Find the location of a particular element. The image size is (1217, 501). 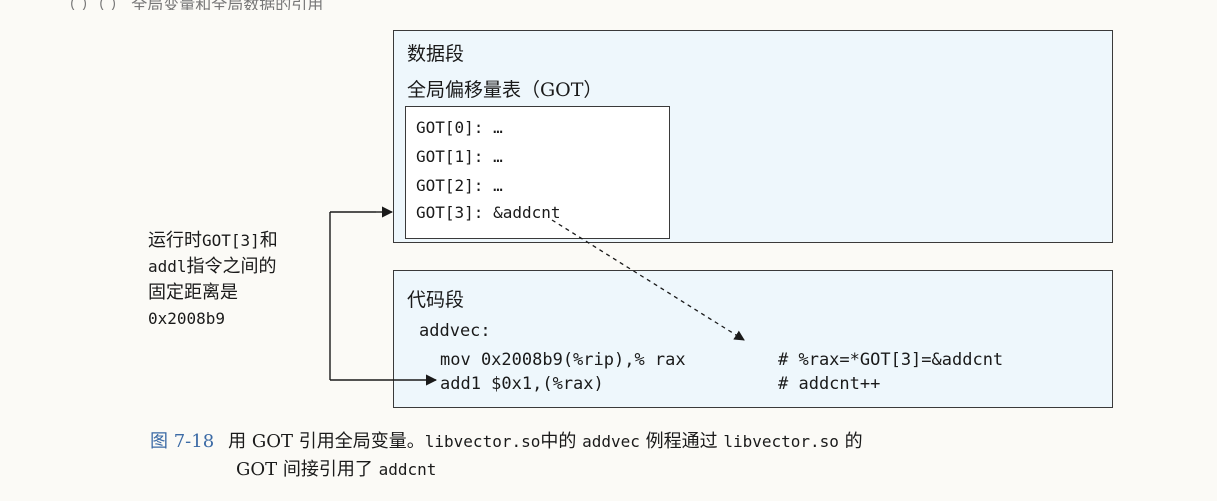

caption-line-2: GOT 间接引用了 addcnt is located at coordinates (506, 470).